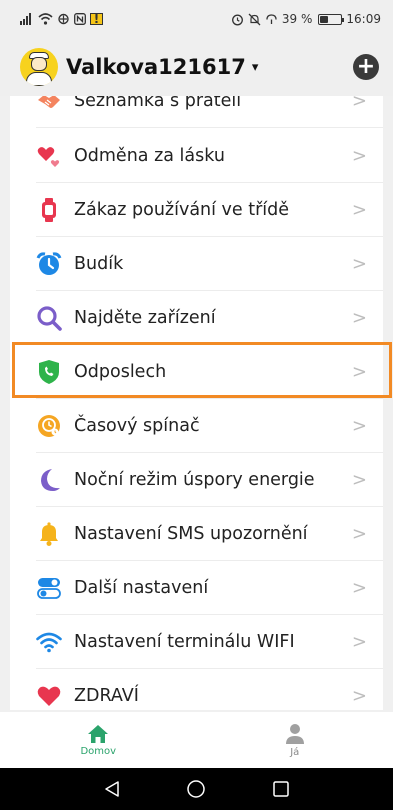 This screenshot has height=810, width=393. Describe the element at coordinates (49, 156) in the screenshot. I see `hearts-icon` at that location.